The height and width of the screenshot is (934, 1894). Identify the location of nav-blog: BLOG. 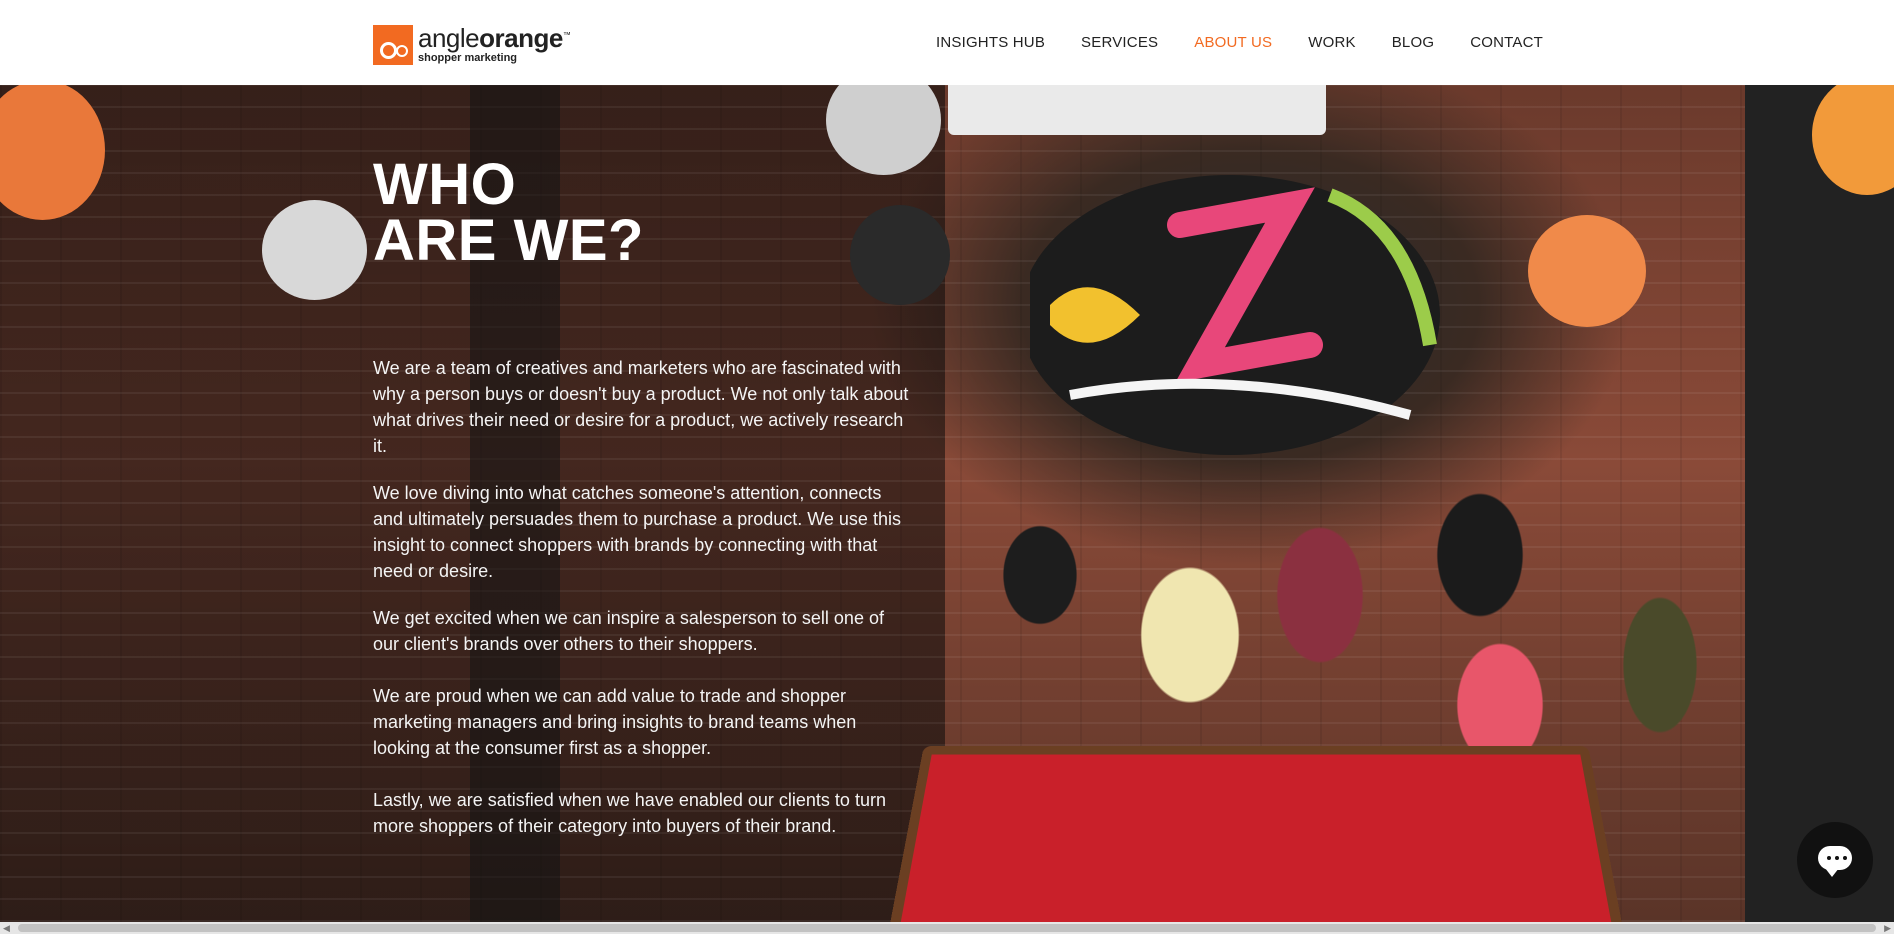
(1413, 42).